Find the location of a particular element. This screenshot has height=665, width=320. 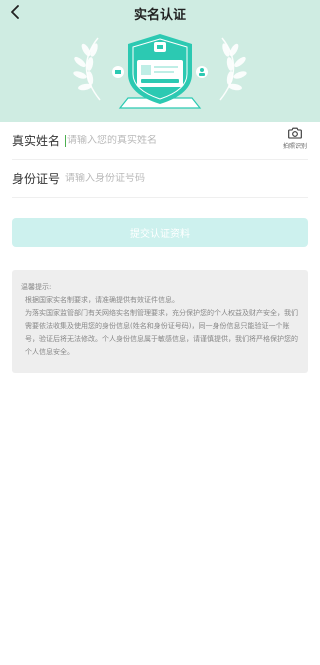

id-number-label: 身份证号 is located at coordinates (36, 179).